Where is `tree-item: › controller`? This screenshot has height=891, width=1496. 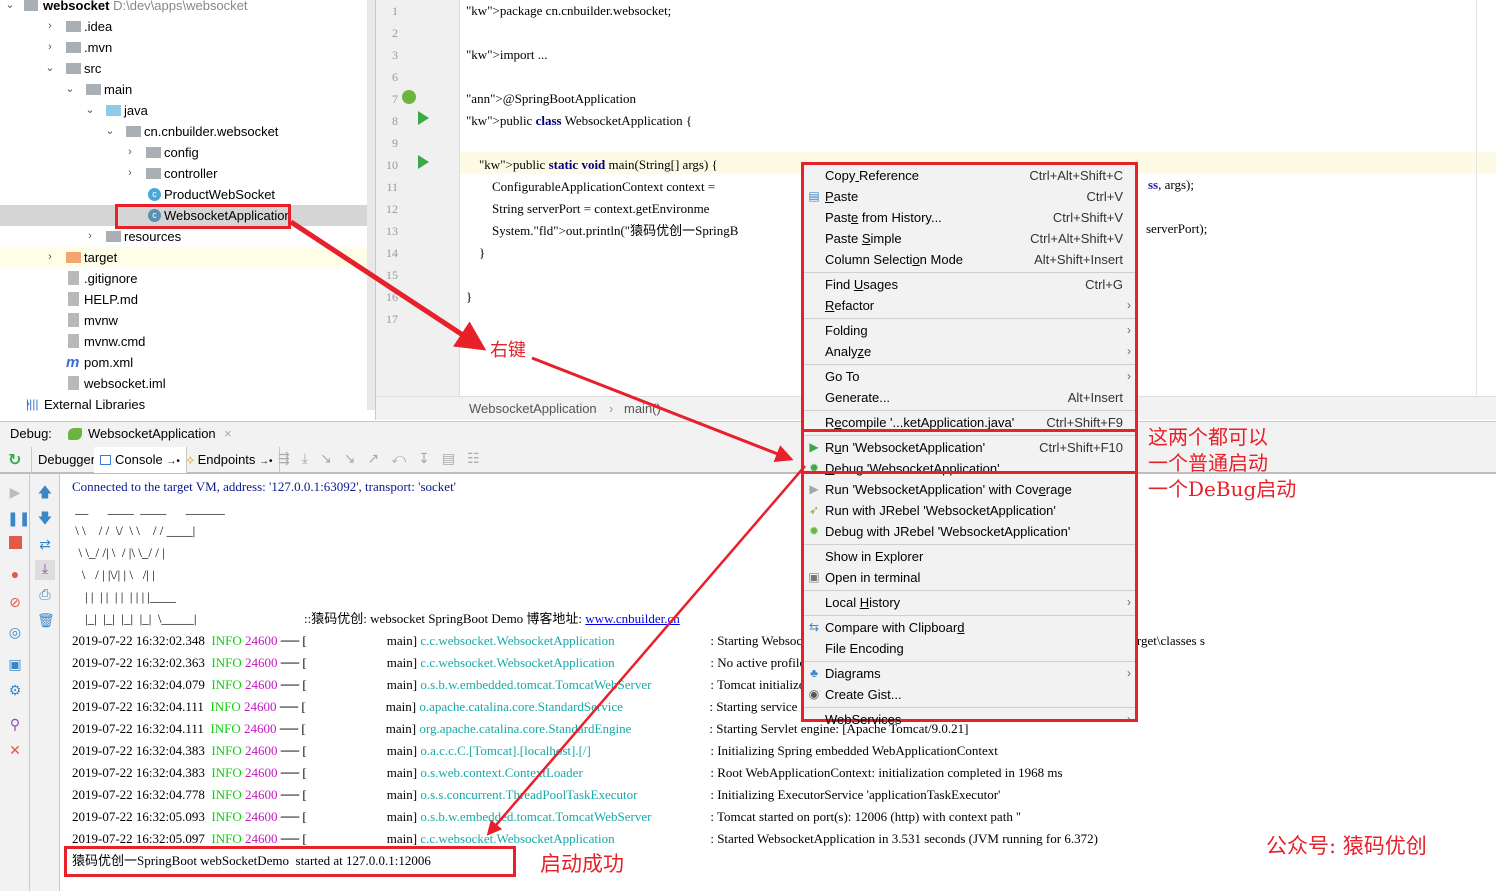
tree-item: › controller is located at coordinates (184, 173).